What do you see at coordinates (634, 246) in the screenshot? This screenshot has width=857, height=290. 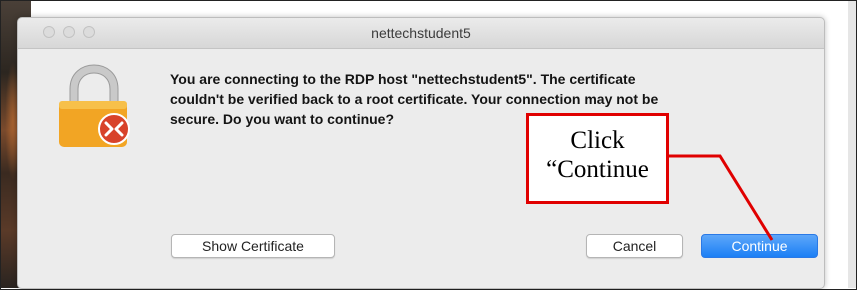 I see `cancel-button: Cancel` at bounding box center [634, 246].